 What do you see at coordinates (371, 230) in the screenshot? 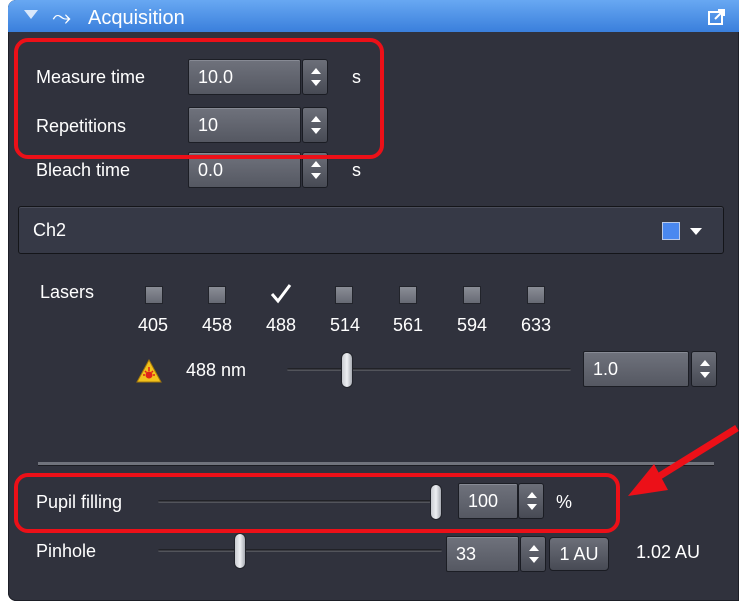
I see `channel-selector: Ch2` at bounding box center [371, 230].